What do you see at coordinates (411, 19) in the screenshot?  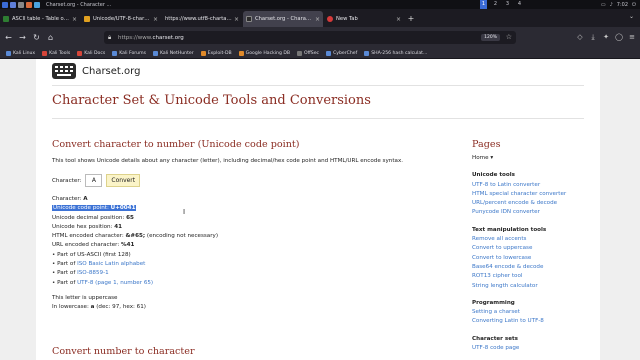 I see `new-tab-plus-icon: +` at bounding box center [411, 19].